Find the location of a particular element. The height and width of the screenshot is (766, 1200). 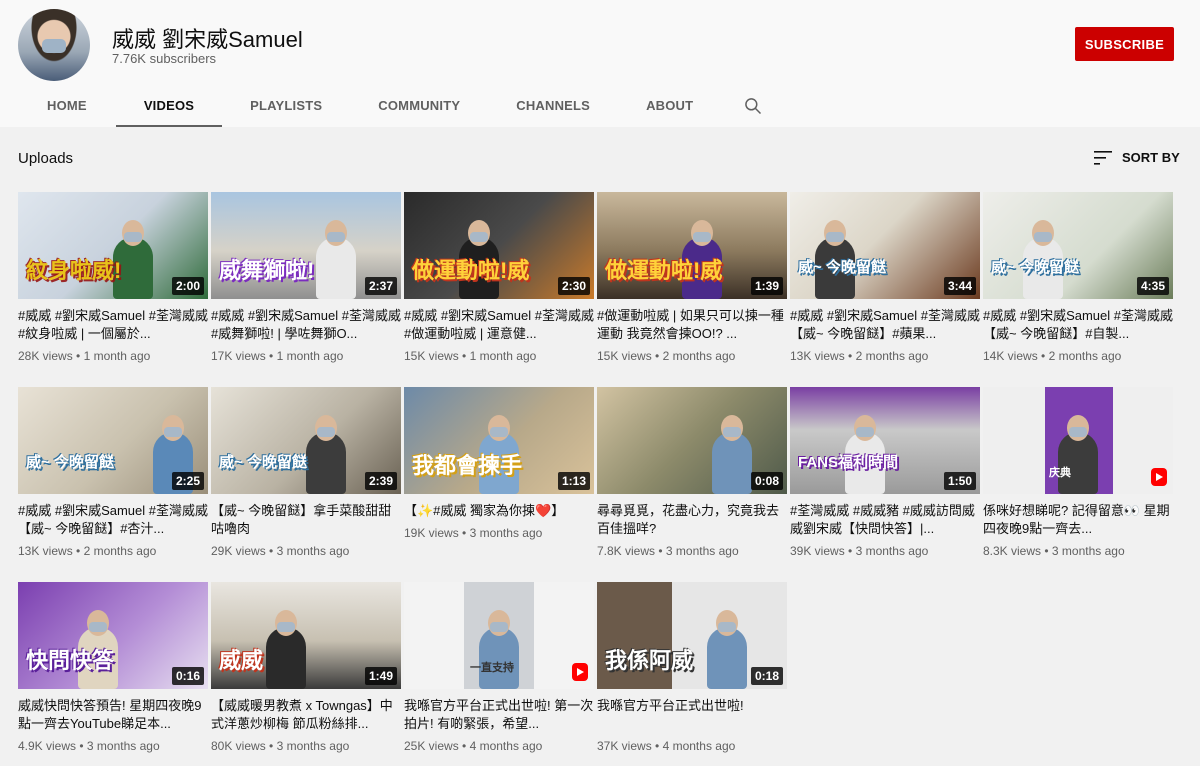

video-thumbnail: 威~ 今晚留餸 3:44 is located at coordinates (885, 245).